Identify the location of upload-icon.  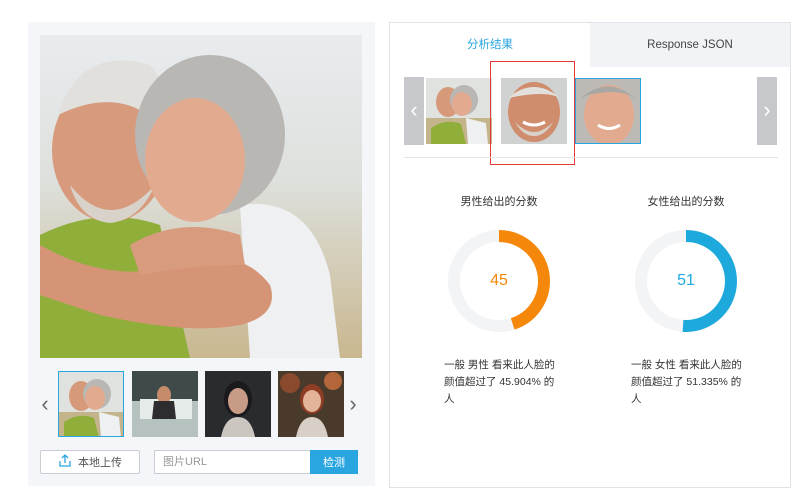
(65, 462).